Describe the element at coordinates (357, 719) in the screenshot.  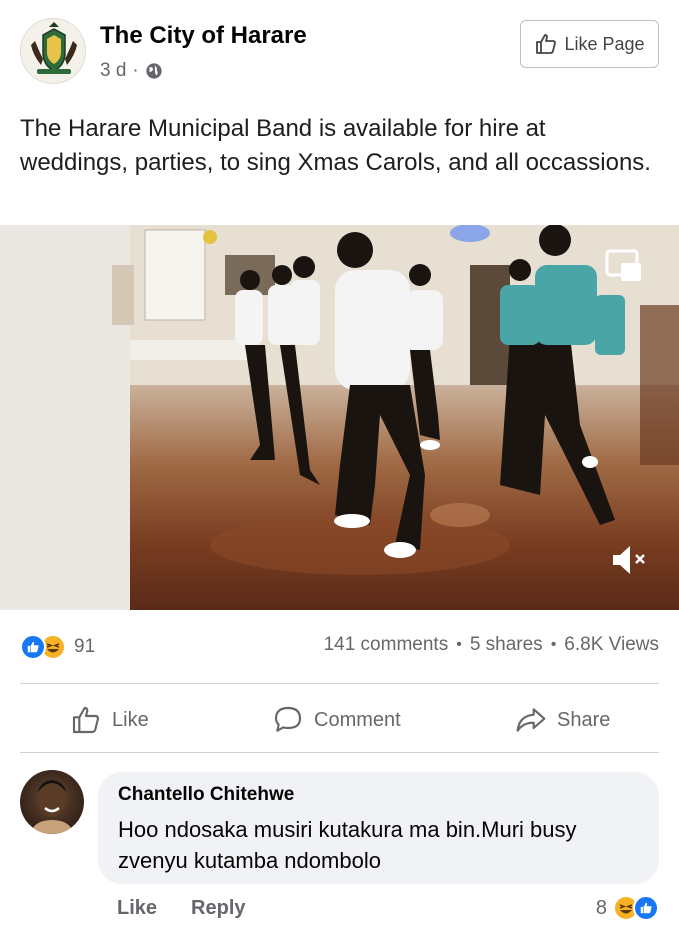
I see `comment-label: Comment` at that location.